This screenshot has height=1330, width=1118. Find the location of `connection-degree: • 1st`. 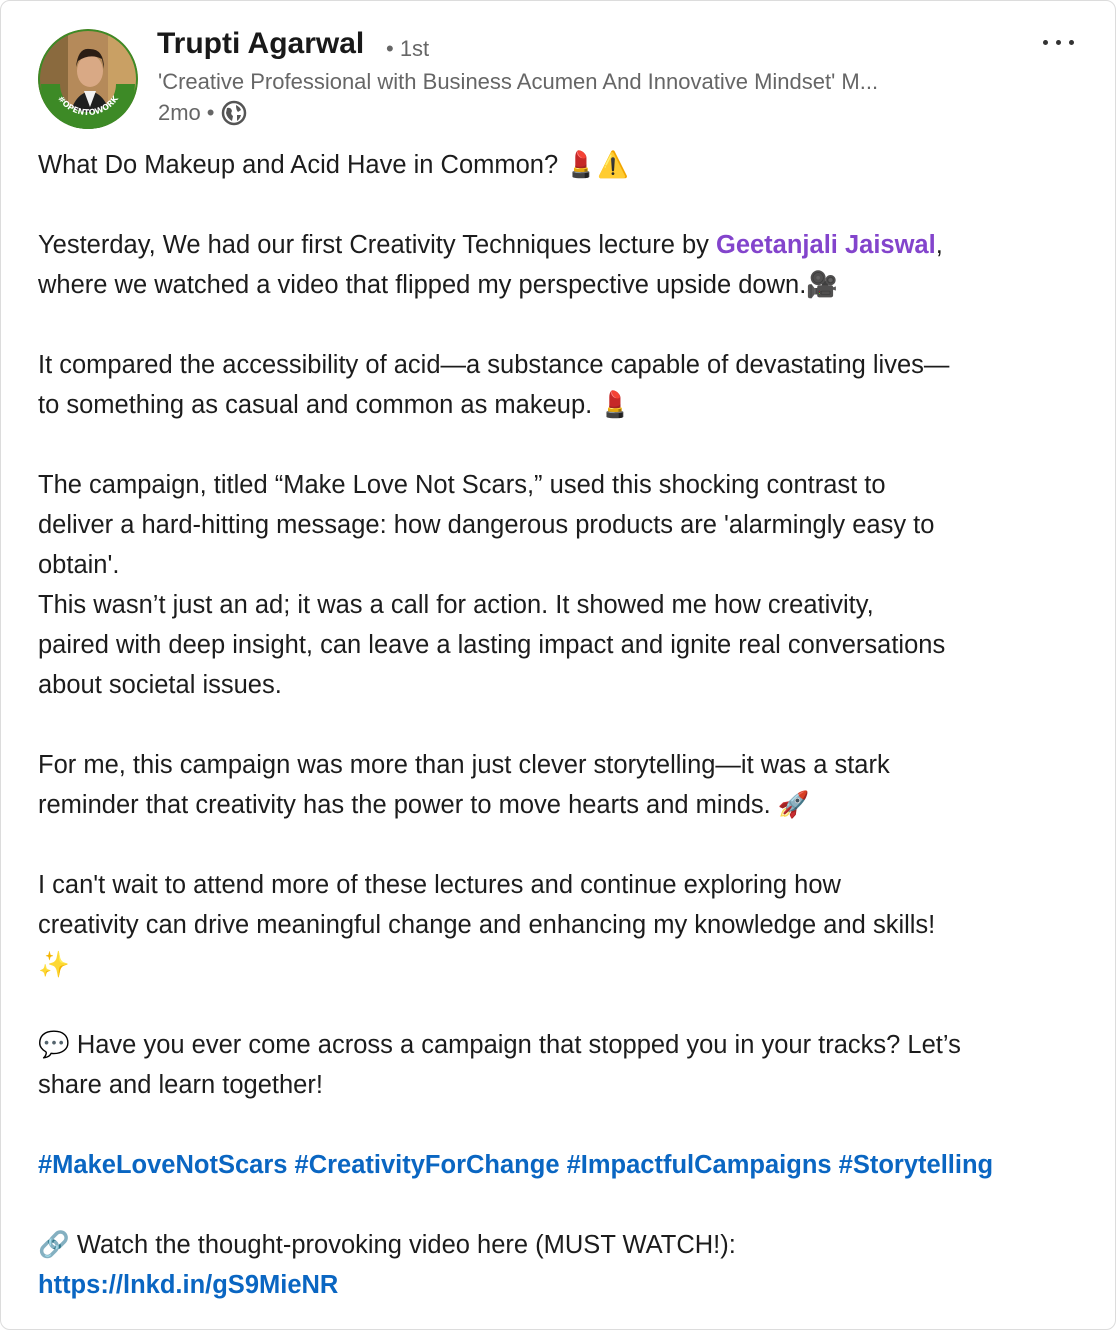

connection-degree: • 1st is located at coordinates (408, 48).